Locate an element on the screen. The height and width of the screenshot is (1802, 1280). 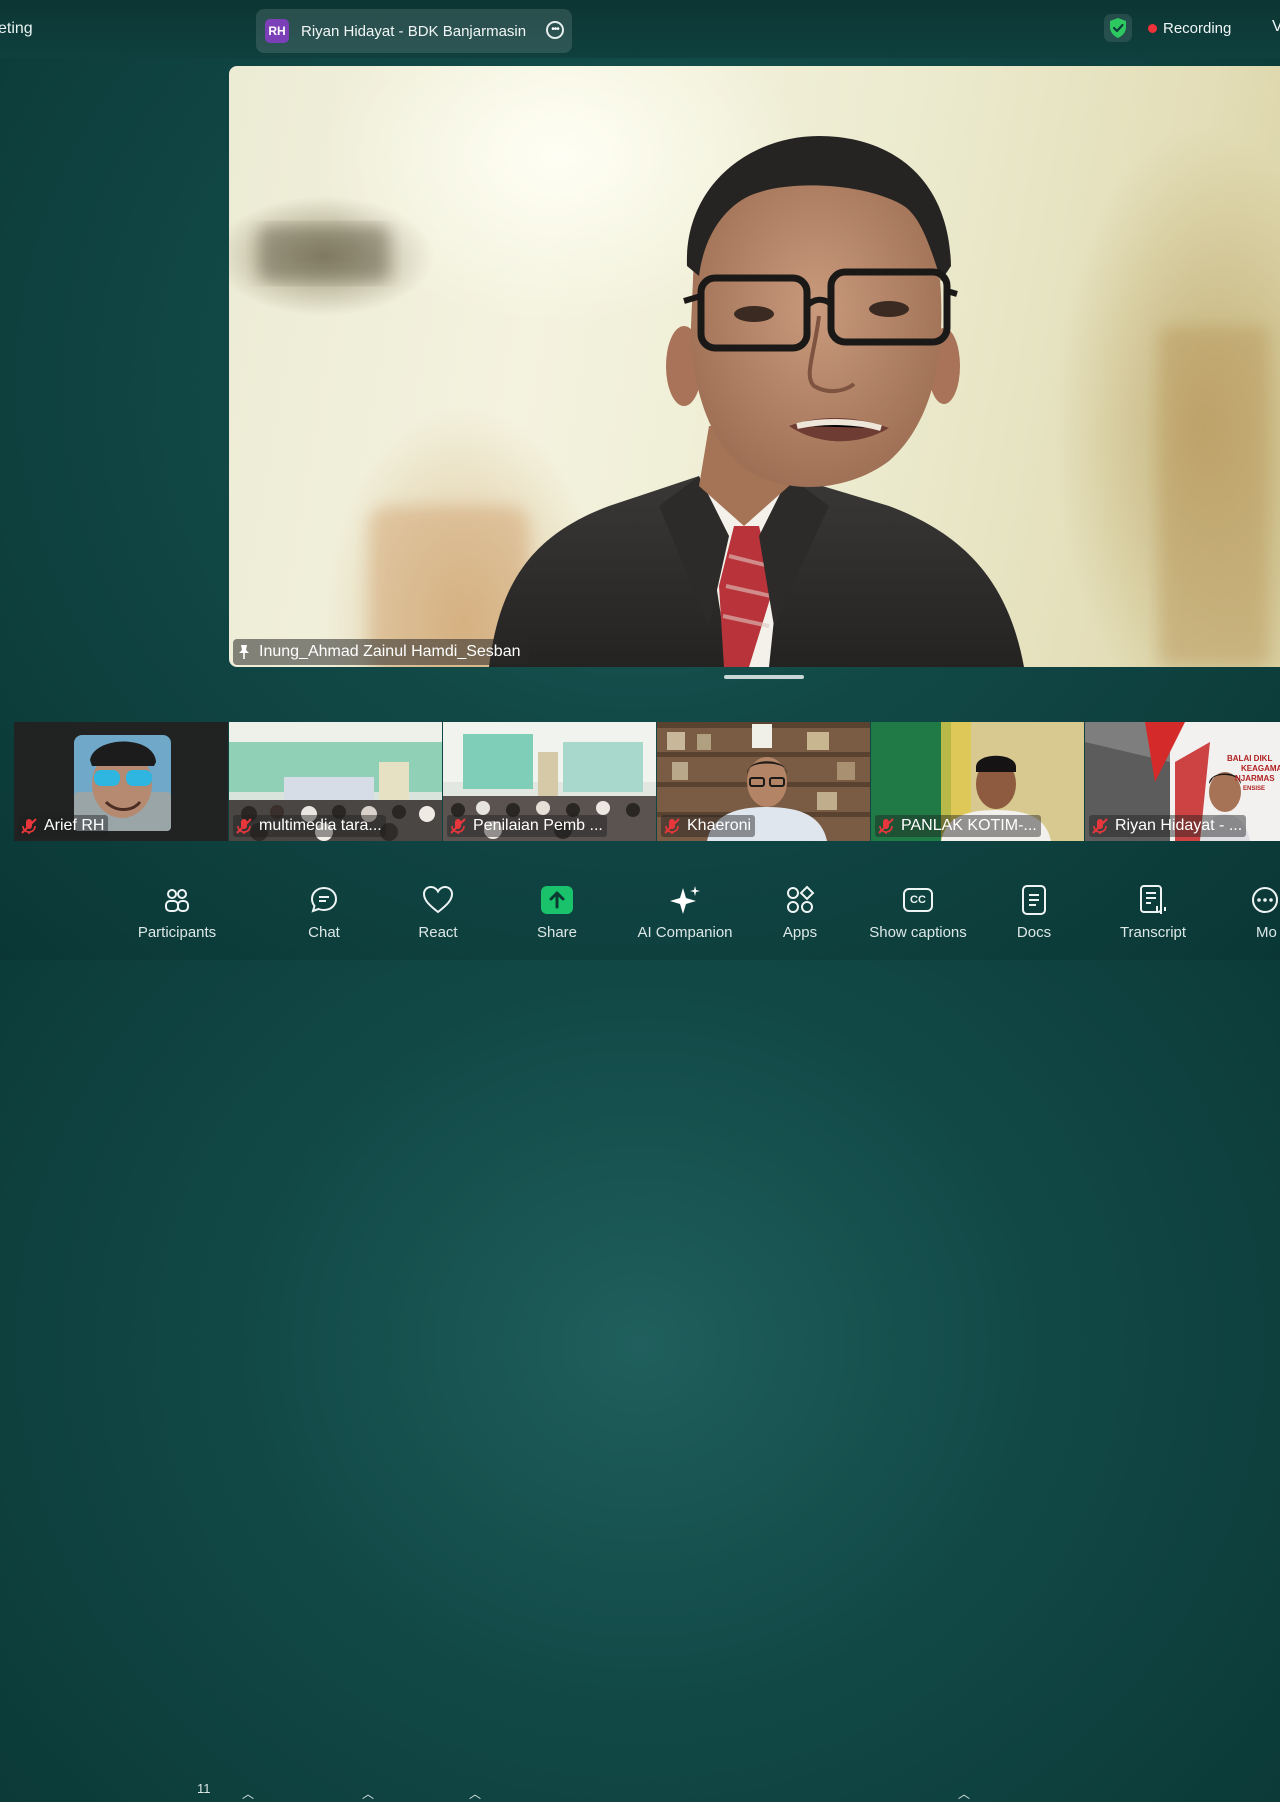
host-name: Riyan Hidayat - BDK Banjarmasin is located at coordinates (414, 31).